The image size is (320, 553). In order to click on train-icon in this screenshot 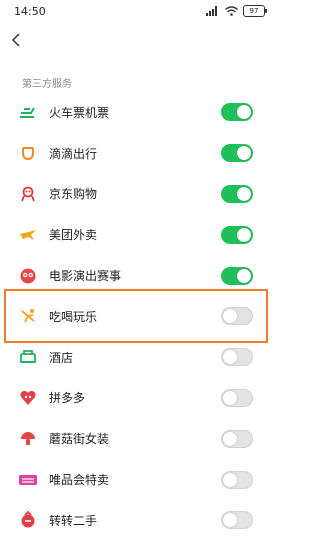, I will do `click(28, 112)`.